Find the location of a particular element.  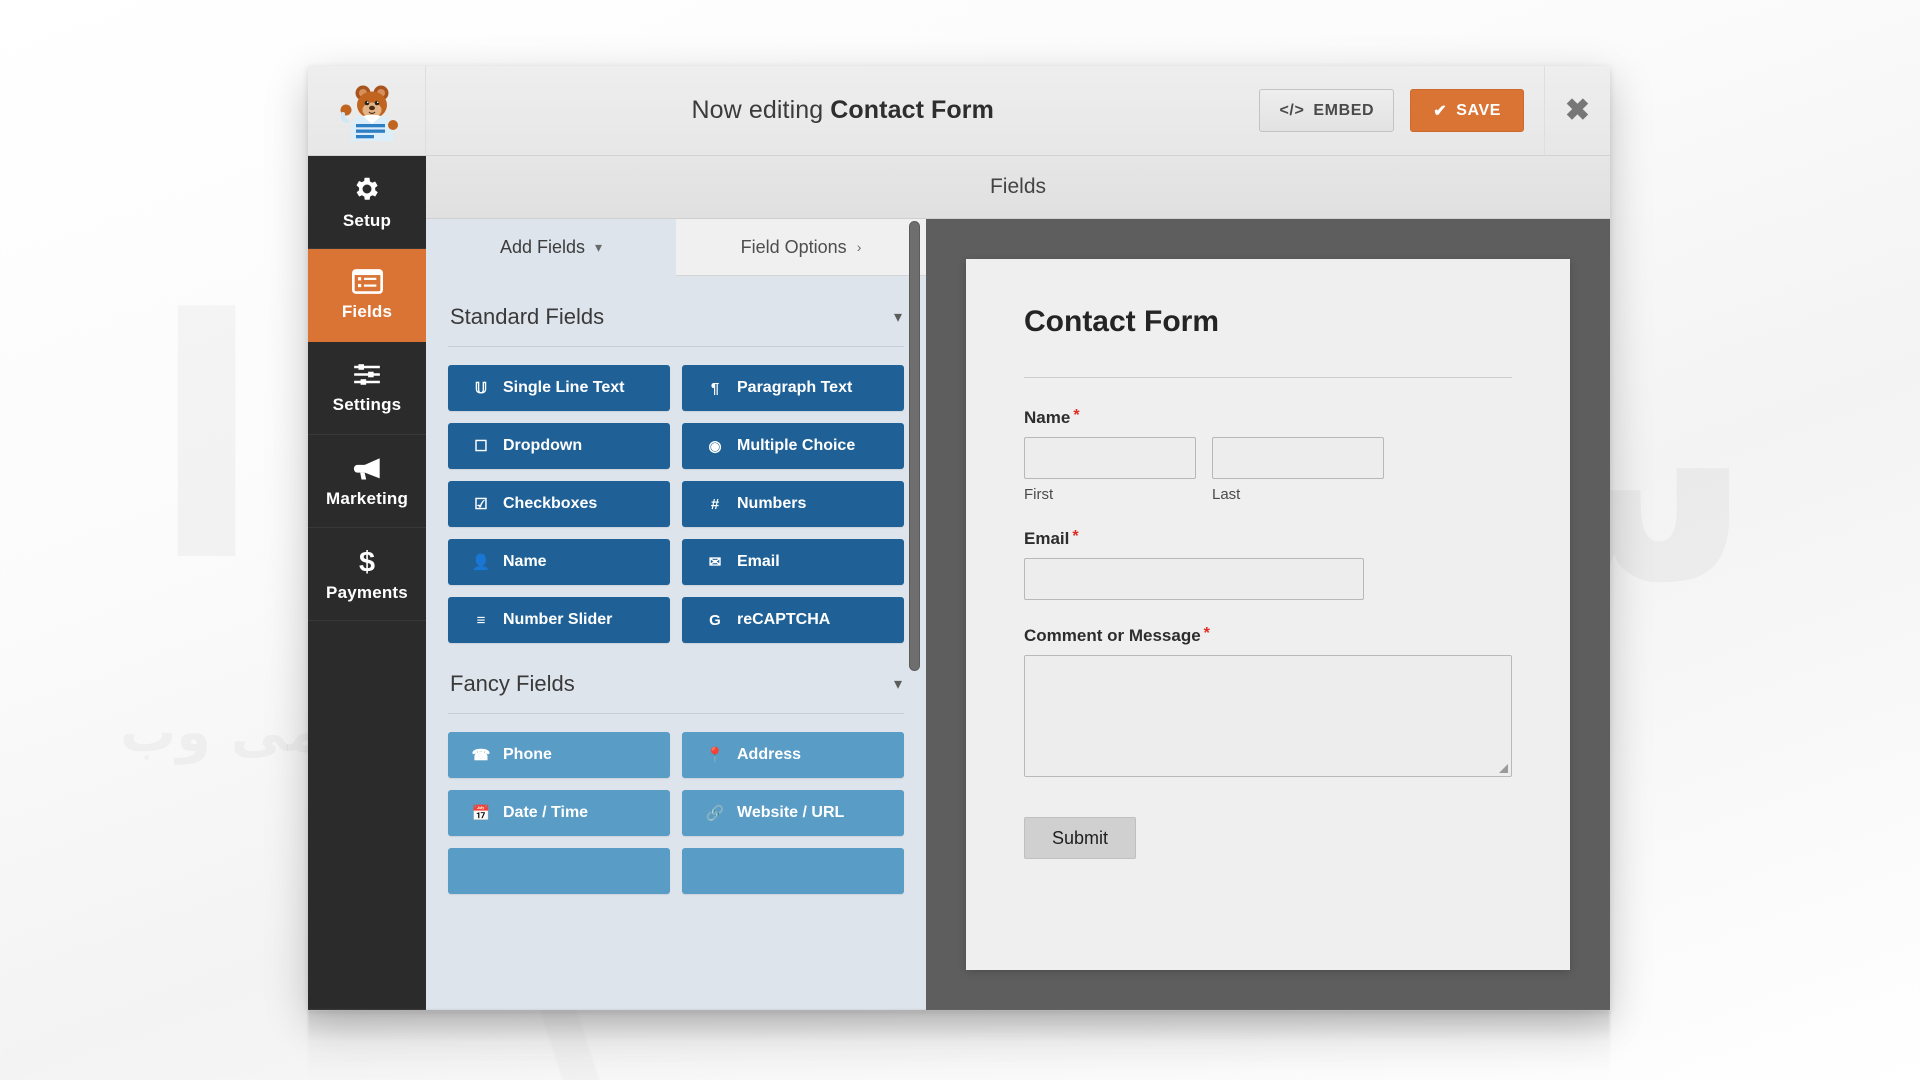

sidebar-item-label: Marketing is located at coordinates (367, 498).